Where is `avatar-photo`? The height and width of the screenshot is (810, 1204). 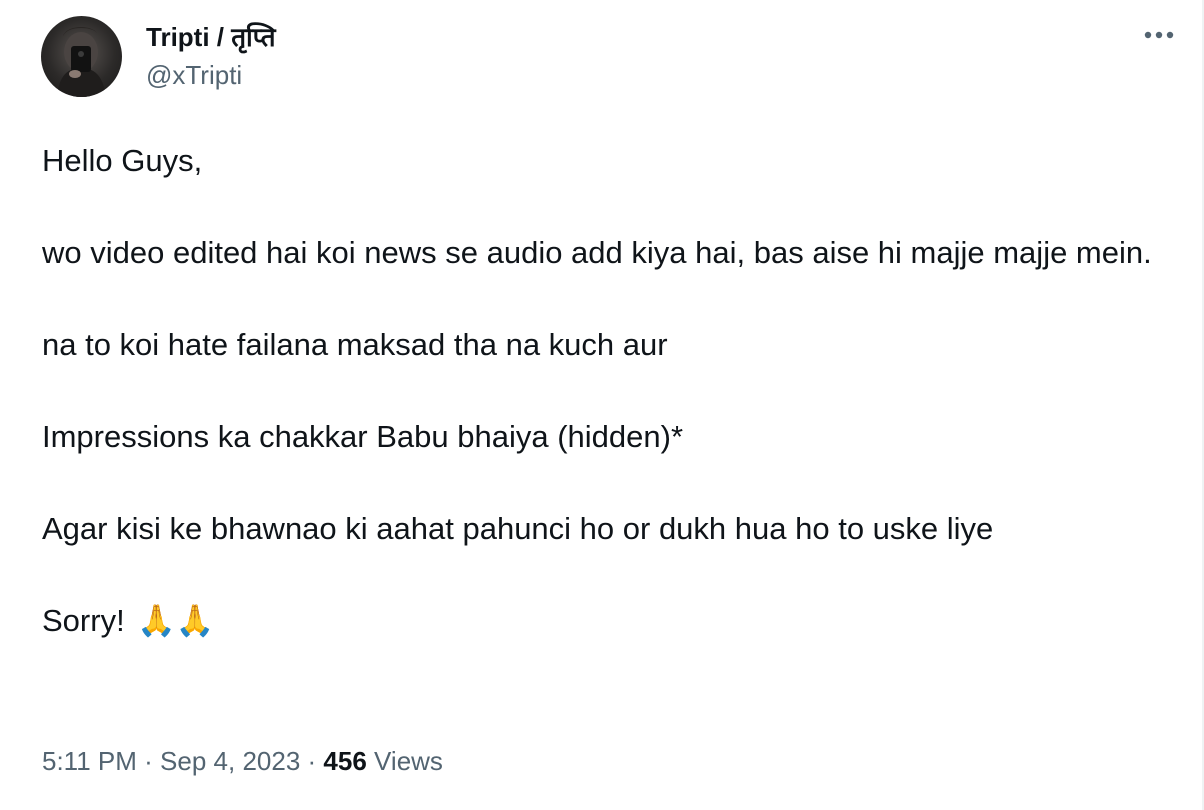 avatar-photo is located at coordinates (81, 62).